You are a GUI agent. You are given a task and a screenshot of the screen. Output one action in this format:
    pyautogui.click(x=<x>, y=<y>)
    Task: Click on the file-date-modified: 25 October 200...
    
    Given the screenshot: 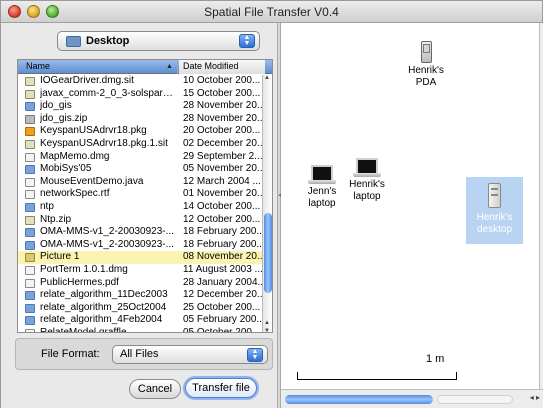 What is the action you would take?
    pyautogui.click(x=222, y=307)
    